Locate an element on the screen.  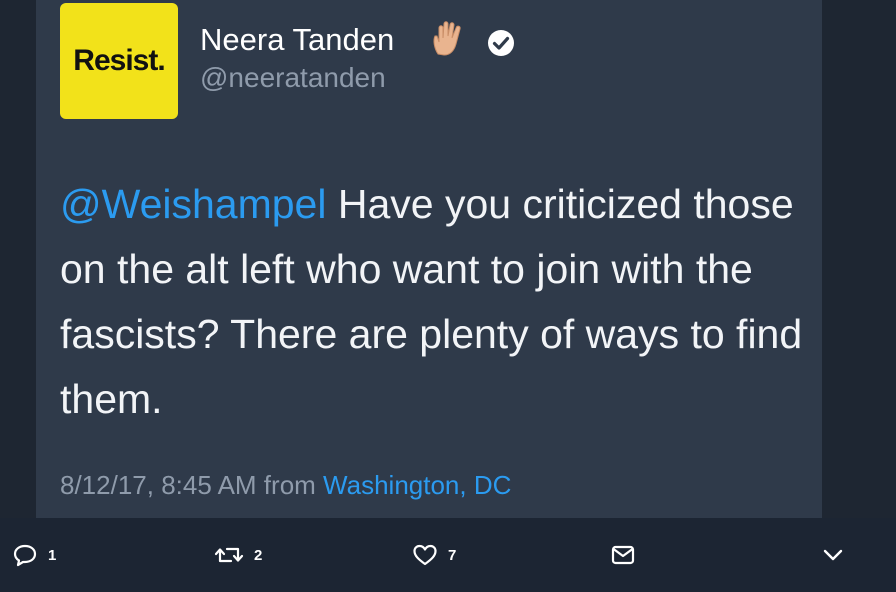
tweet-action-bar: 1 2 7 is located at coordinates (448, 555).